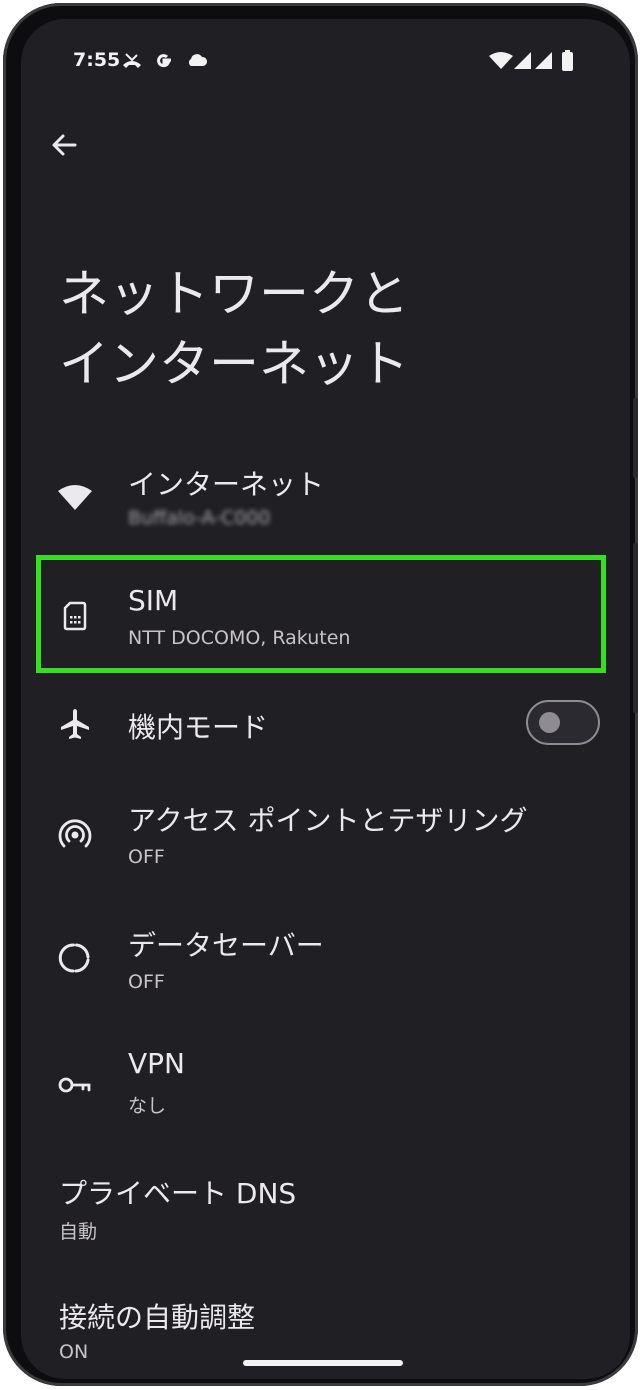  I want to click on internet-item: インターネット Buffalo-A-C000, so click(325, 499).